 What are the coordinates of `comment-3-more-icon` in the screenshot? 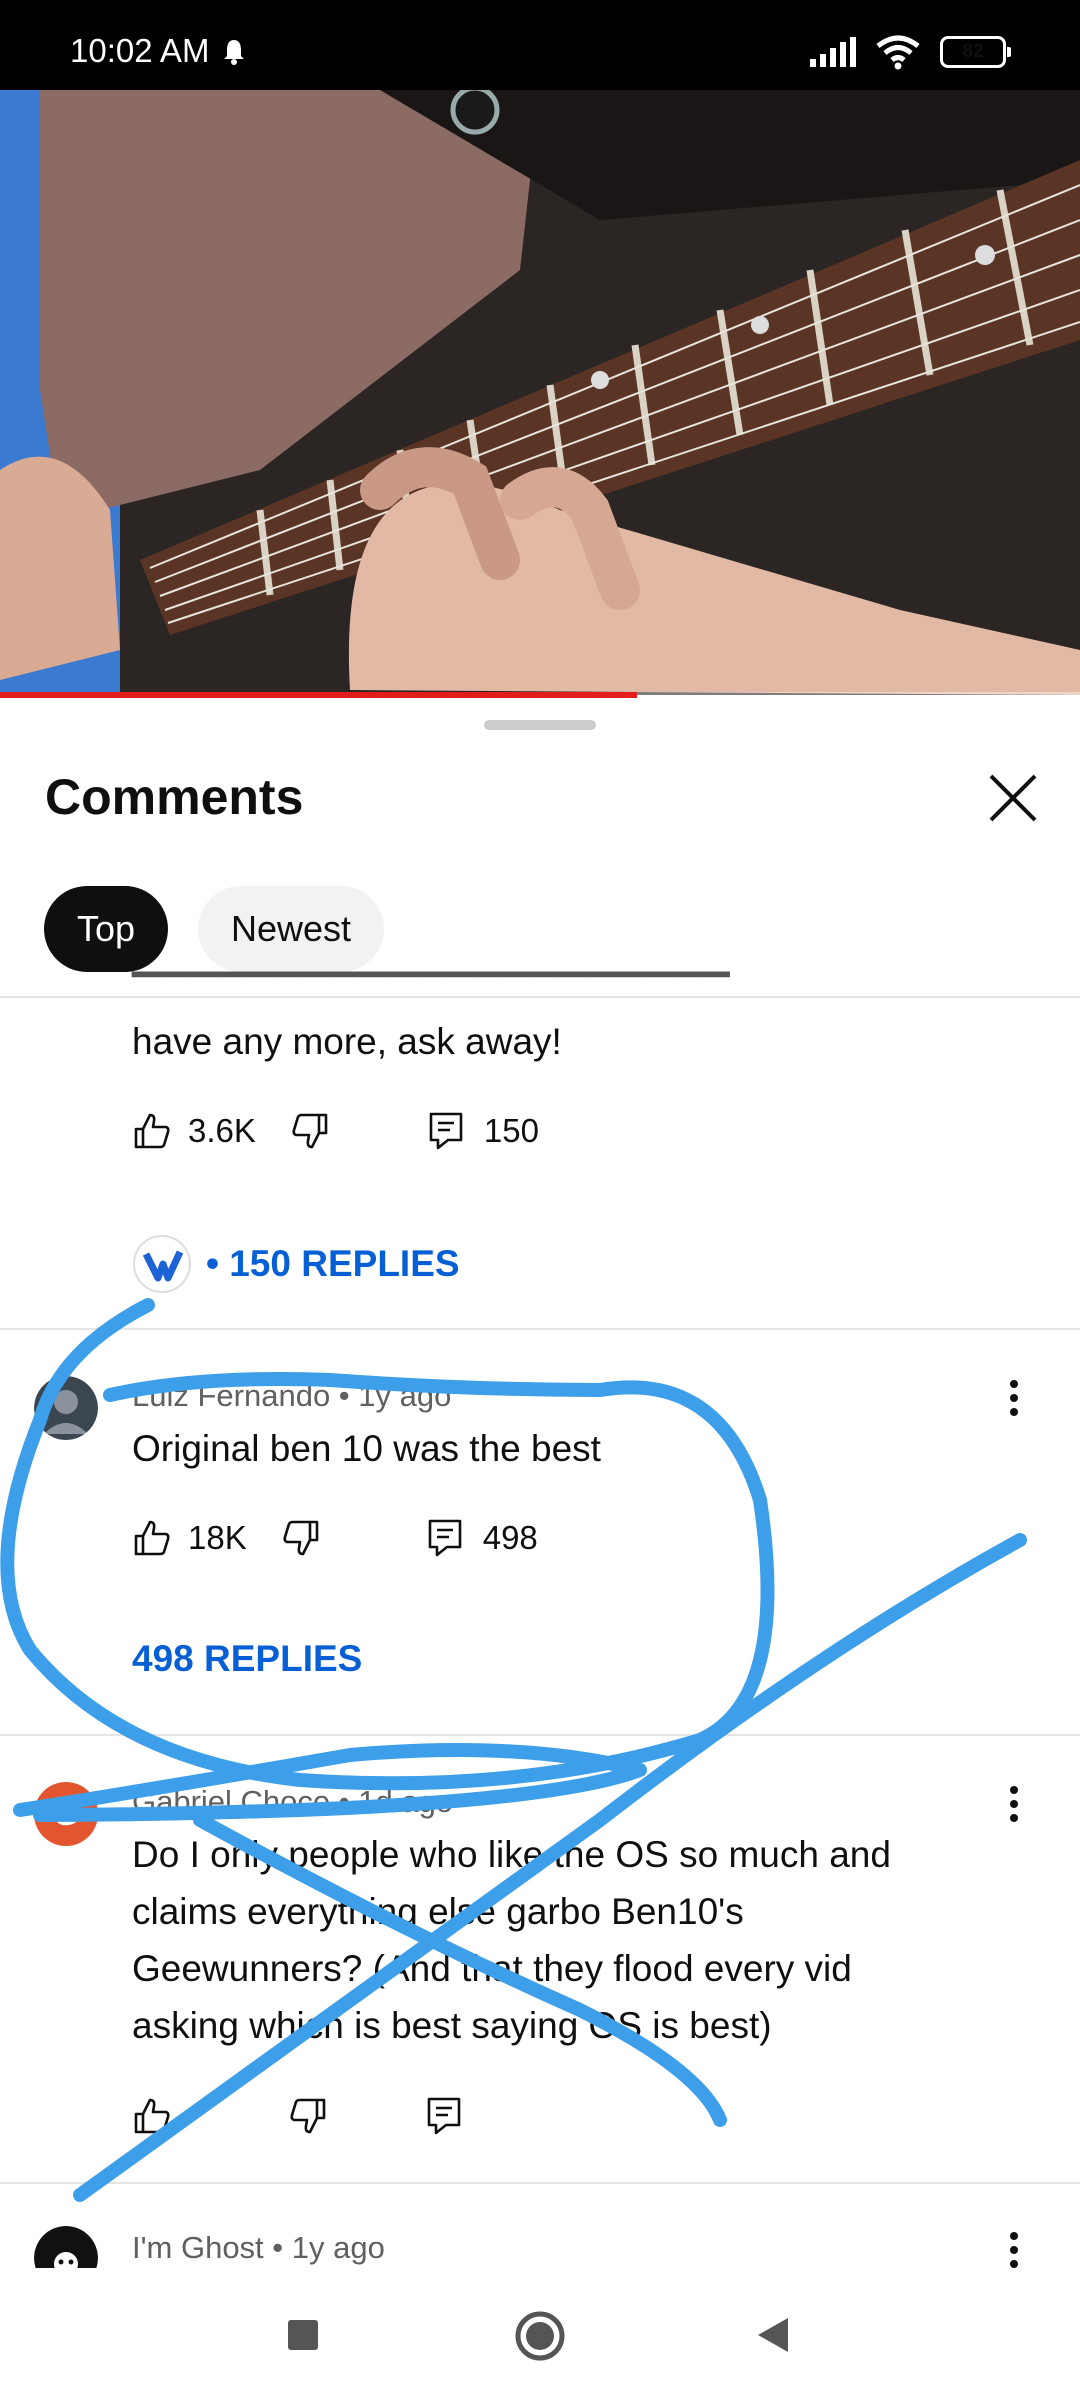 It's located at (1014, 1804).